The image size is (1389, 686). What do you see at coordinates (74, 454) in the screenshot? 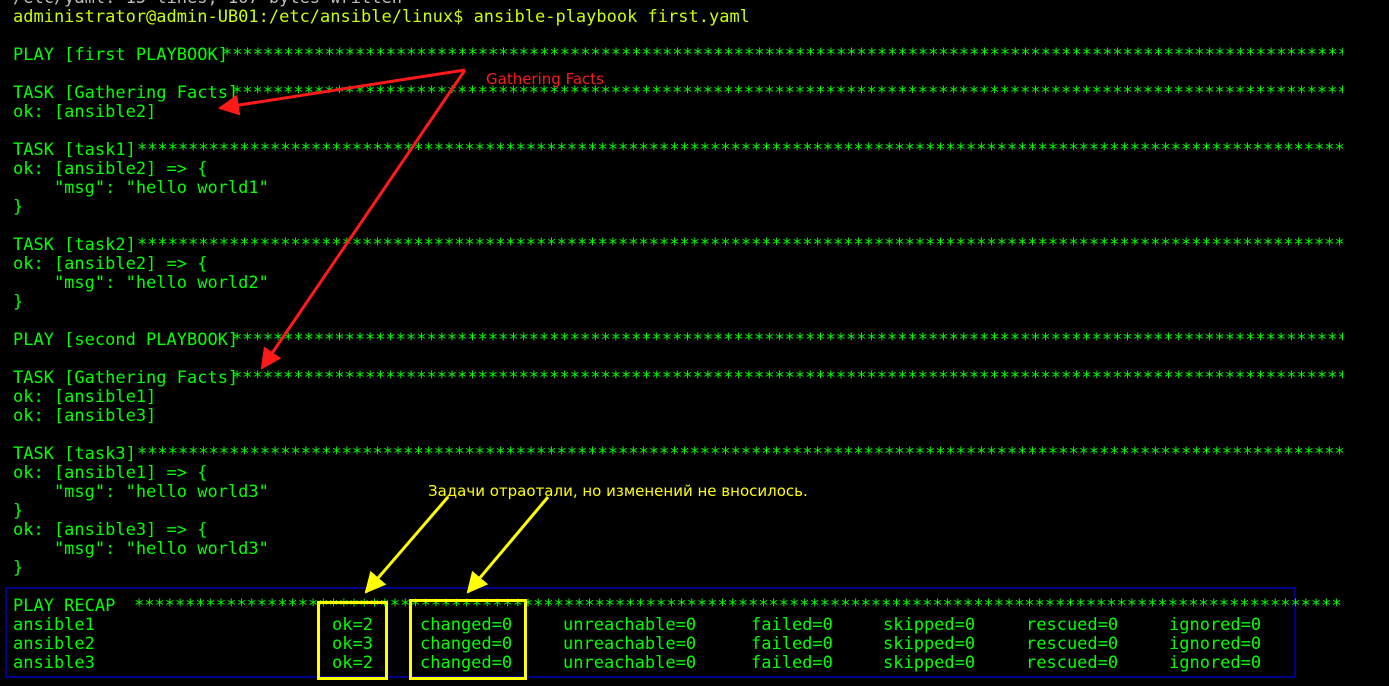
I see `terminal-line-task-task3: TASK [task3]` at bounding box center [74, 454].